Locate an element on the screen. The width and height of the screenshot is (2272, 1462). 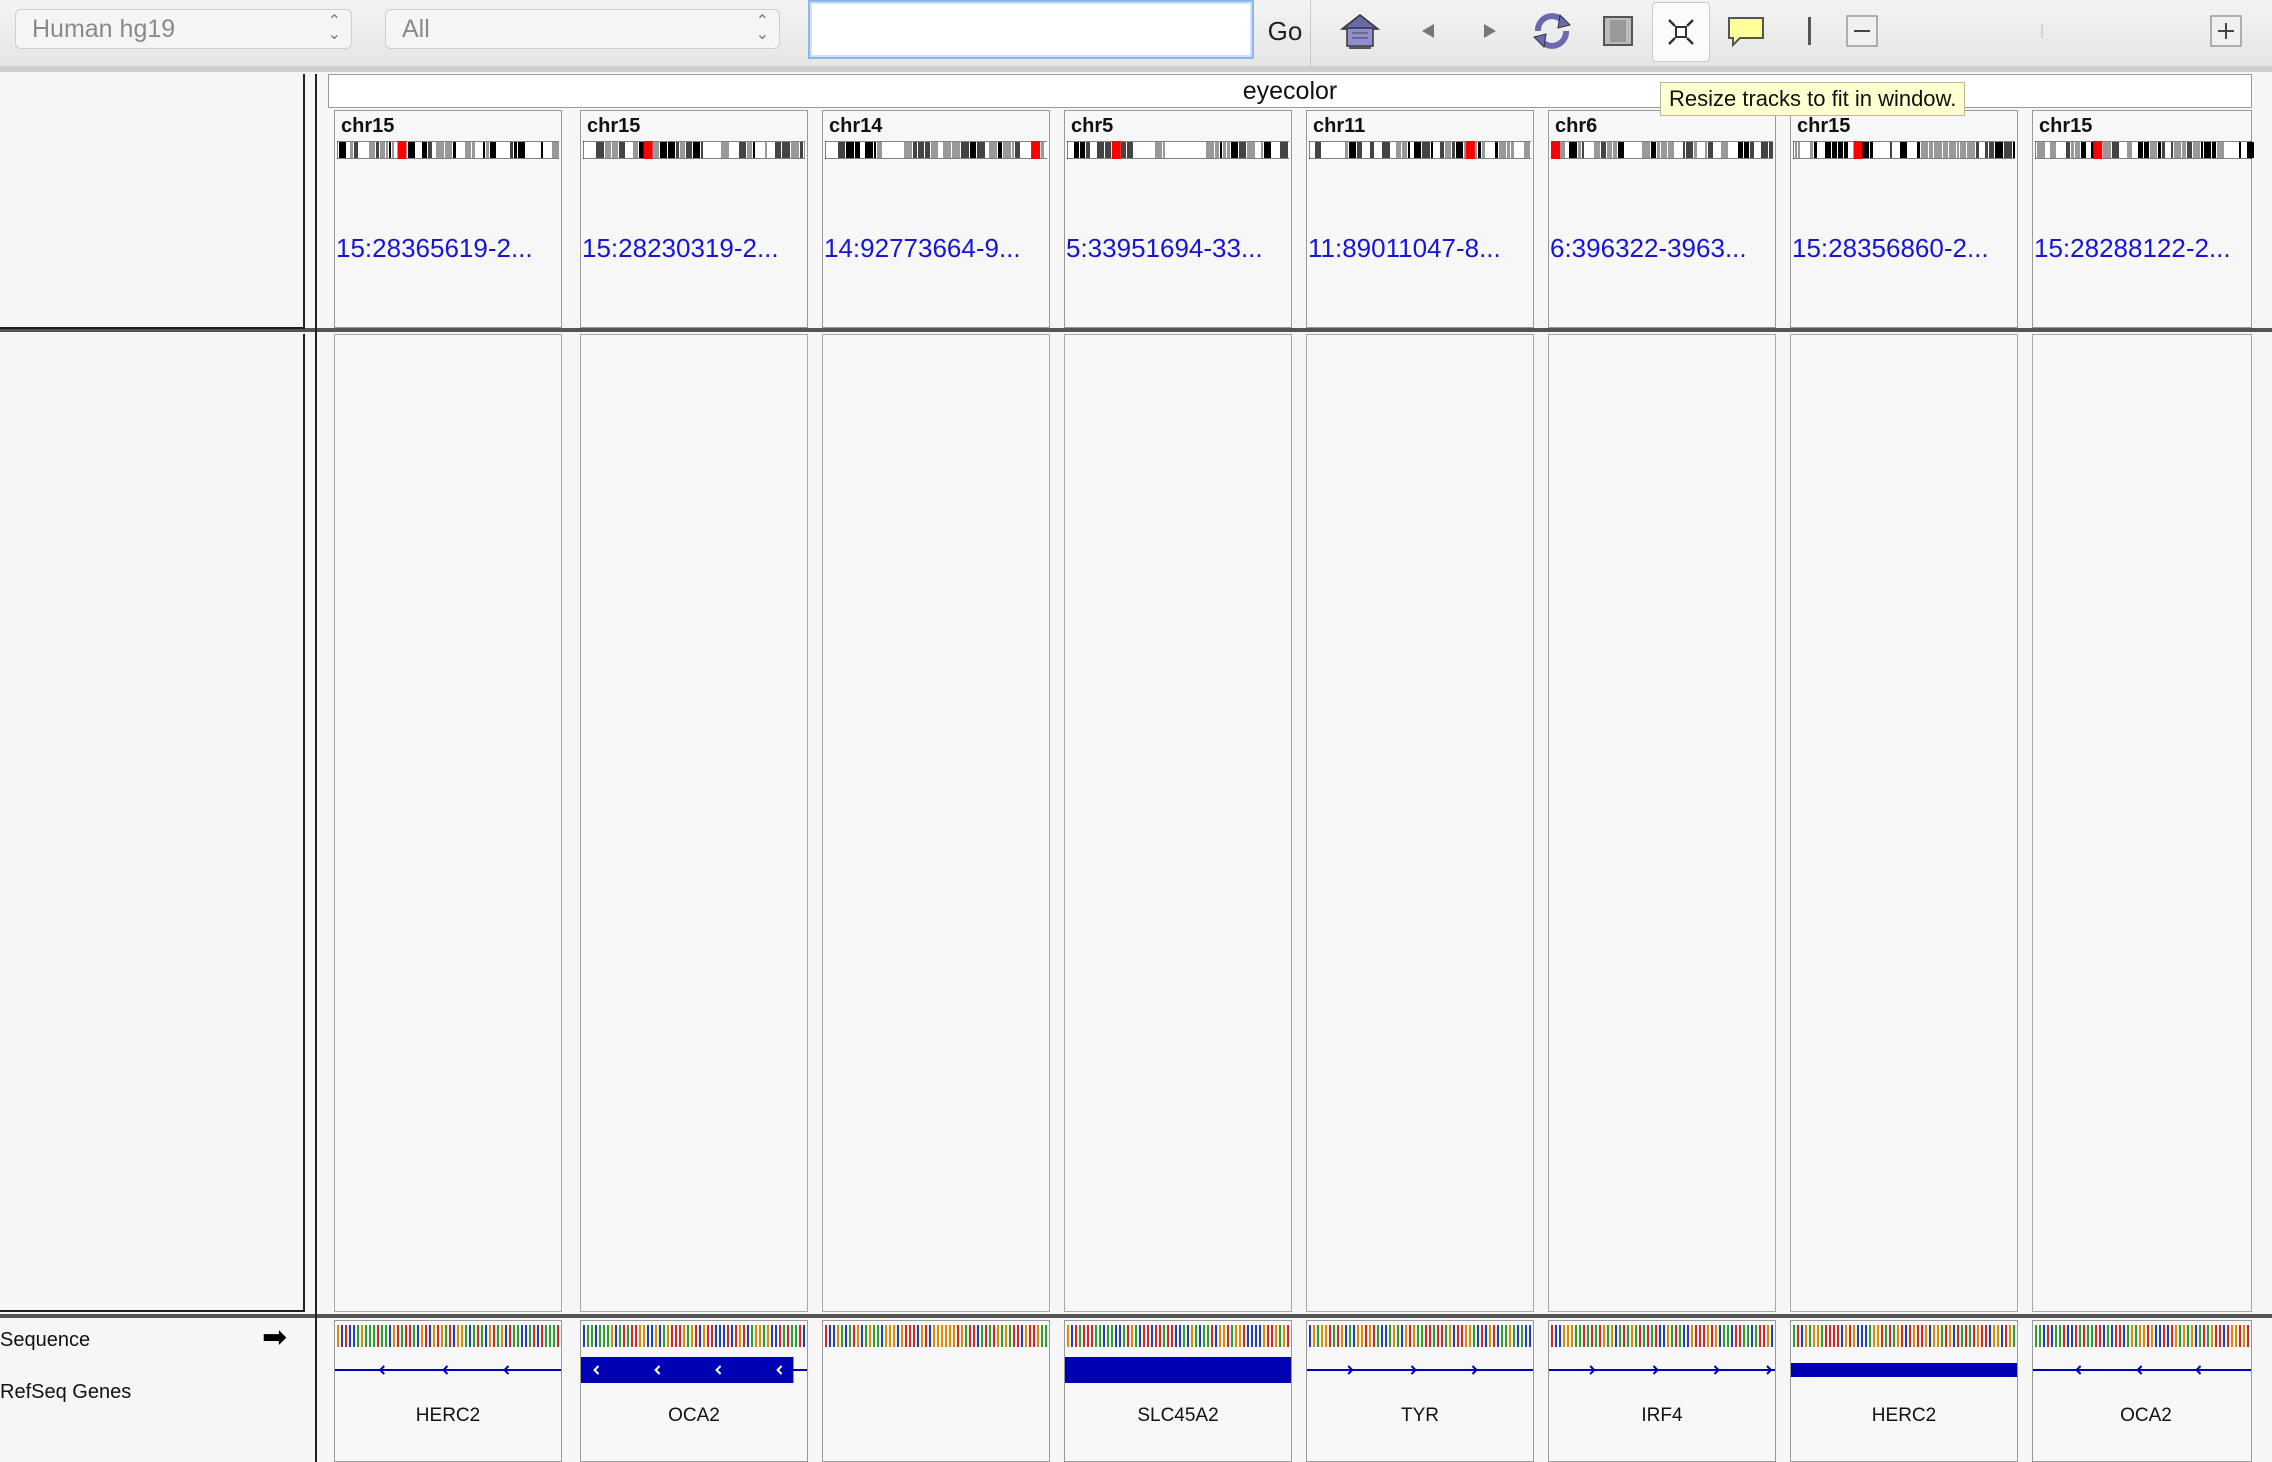
chromosome-label: chr14 is located at coordinates (856, 126).